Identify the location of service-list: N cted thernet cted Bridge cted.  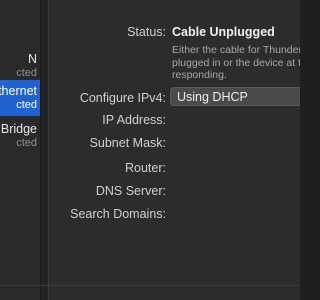
(20, 150).